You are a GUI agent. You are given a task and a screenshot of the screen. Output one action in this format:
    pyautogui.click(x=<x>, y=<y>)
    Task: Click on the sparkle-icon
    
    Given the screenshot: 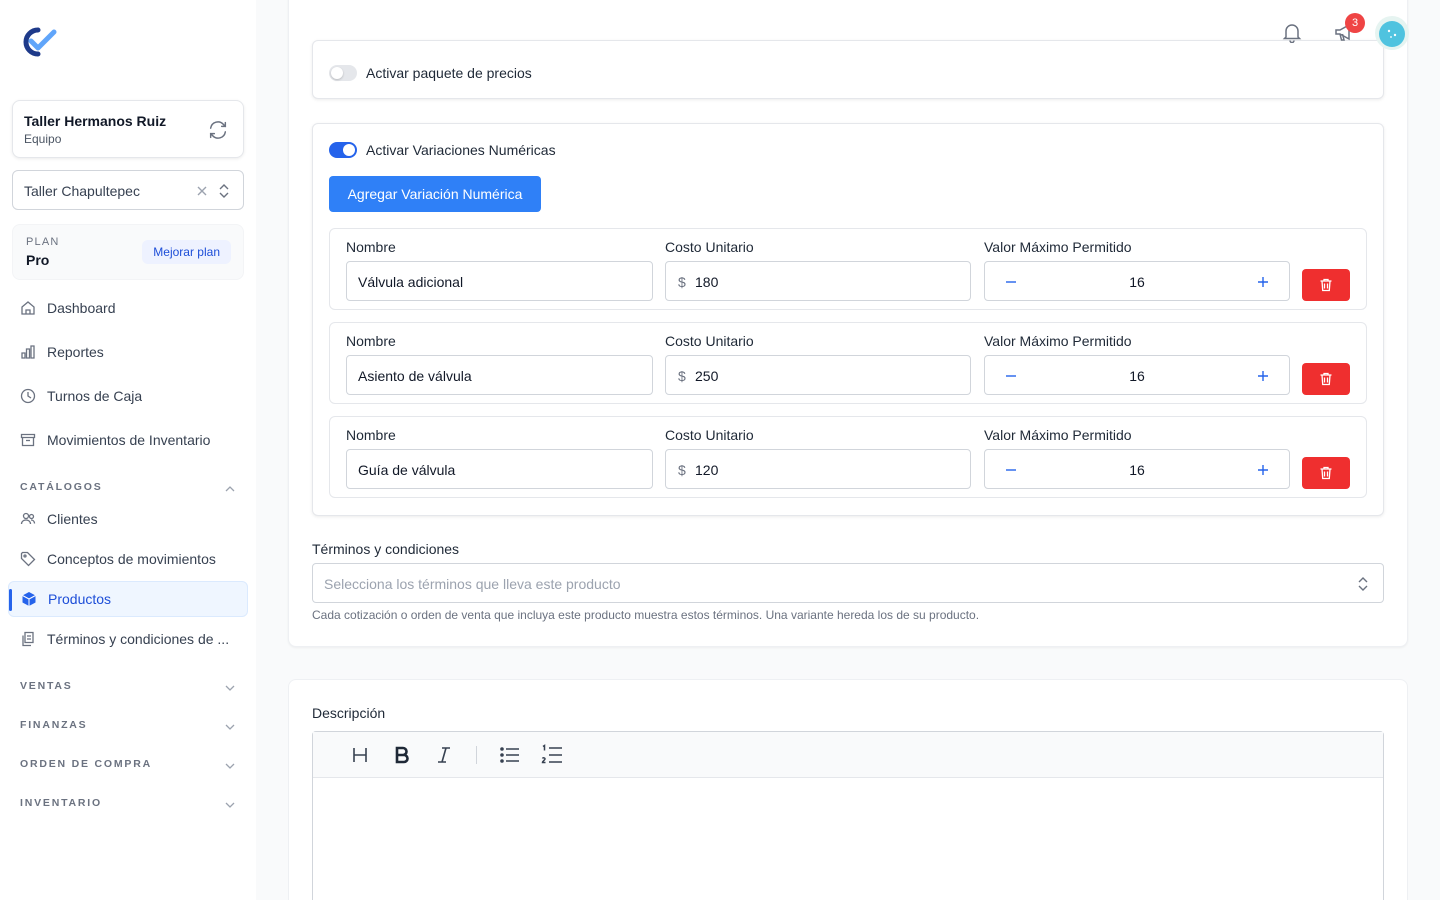 What is the action you would take?
    pyautogui.click(x=1392, y=33)
    